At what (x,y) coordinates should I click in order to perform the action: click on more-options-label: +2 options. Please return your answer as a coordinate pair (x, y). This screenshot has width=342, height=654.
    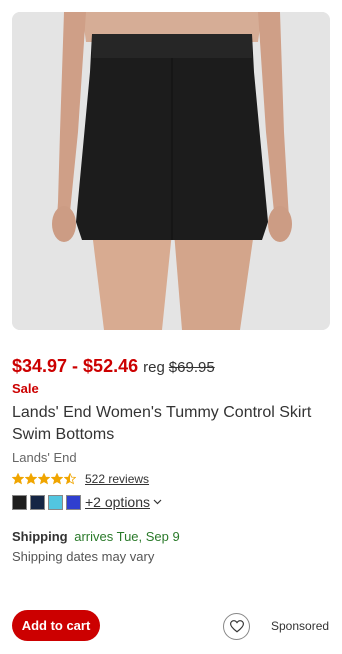
    Looking at the image, I should click on (117, 502).